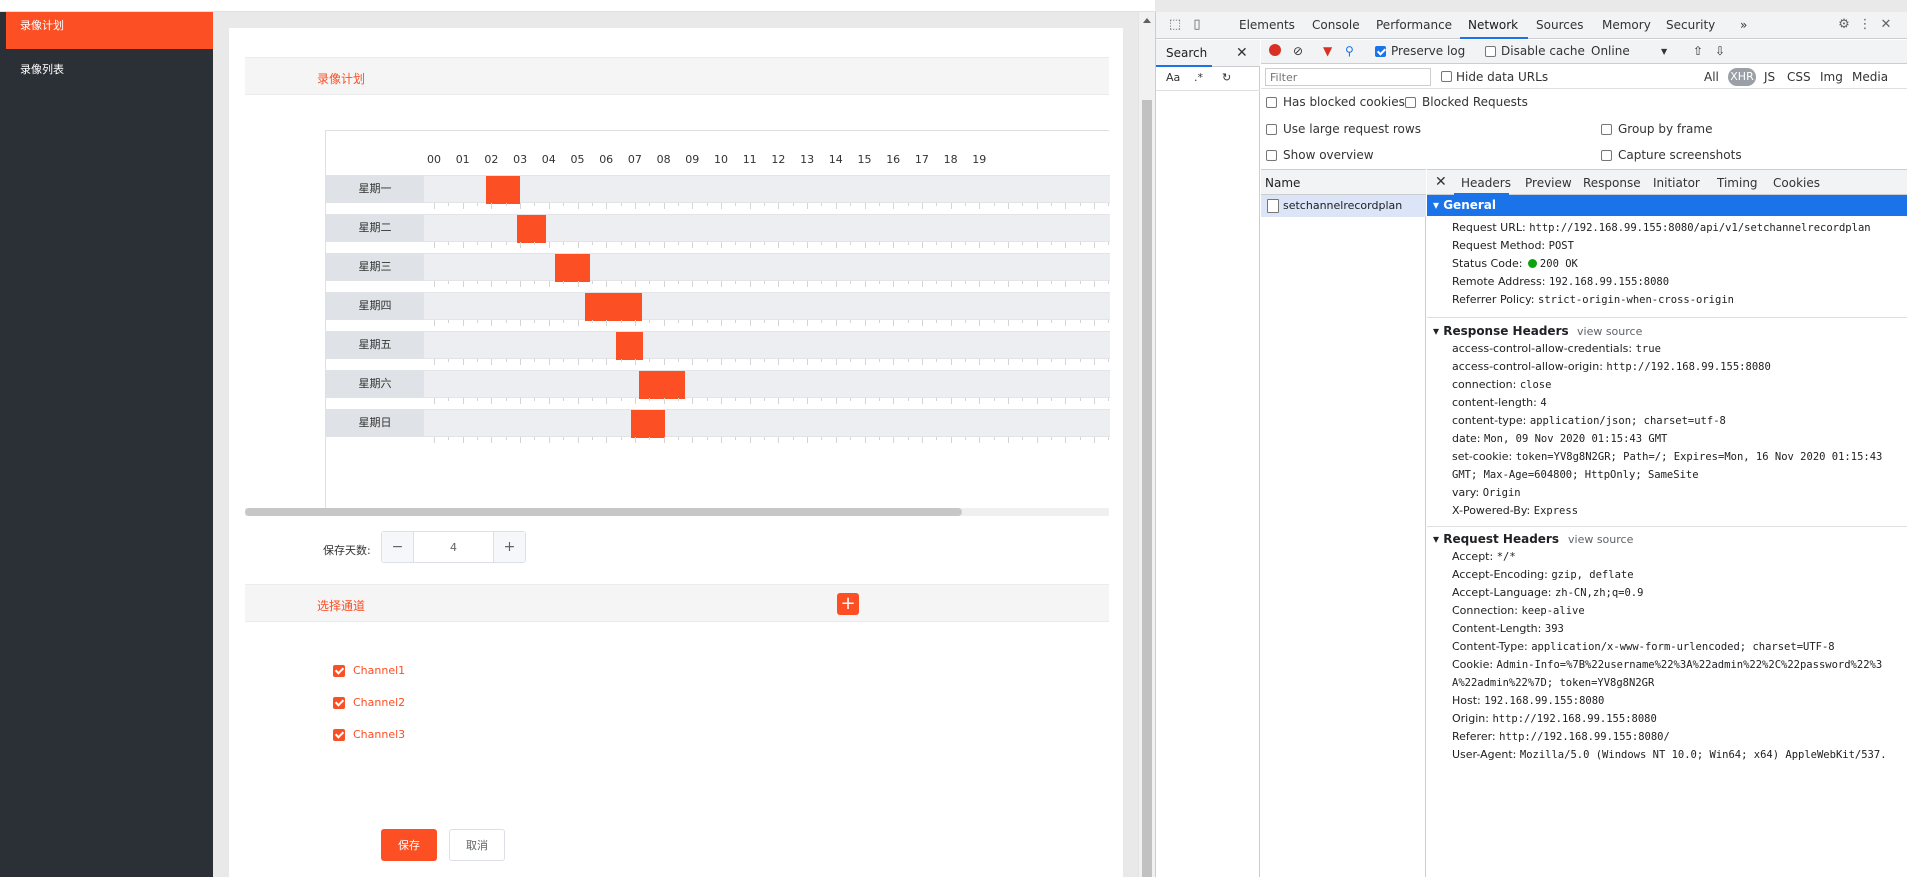  What do you see at coordinates (1490, 51) in the screenshot?
I see `disable-cache-checkbox` at bounding box center [1490, 51].